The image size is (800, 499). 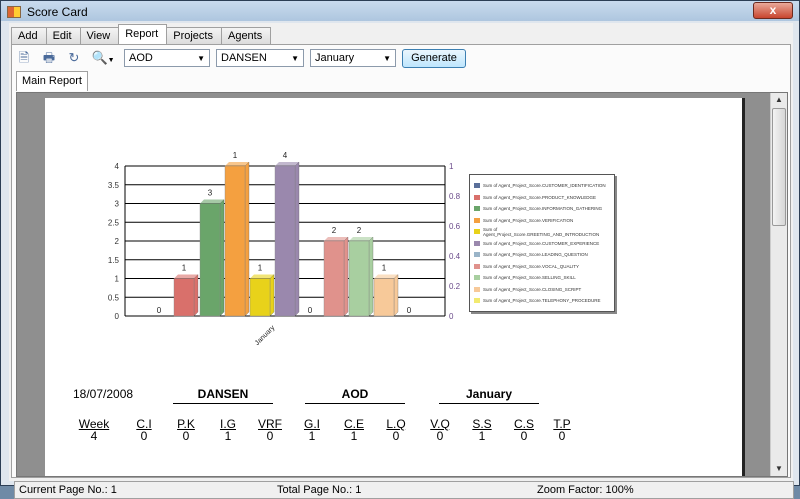 What do you see at coordinates (455, 256) in the screenshot?
I see `y2-tick-label: 0.4` at bounding box center [455, 256].